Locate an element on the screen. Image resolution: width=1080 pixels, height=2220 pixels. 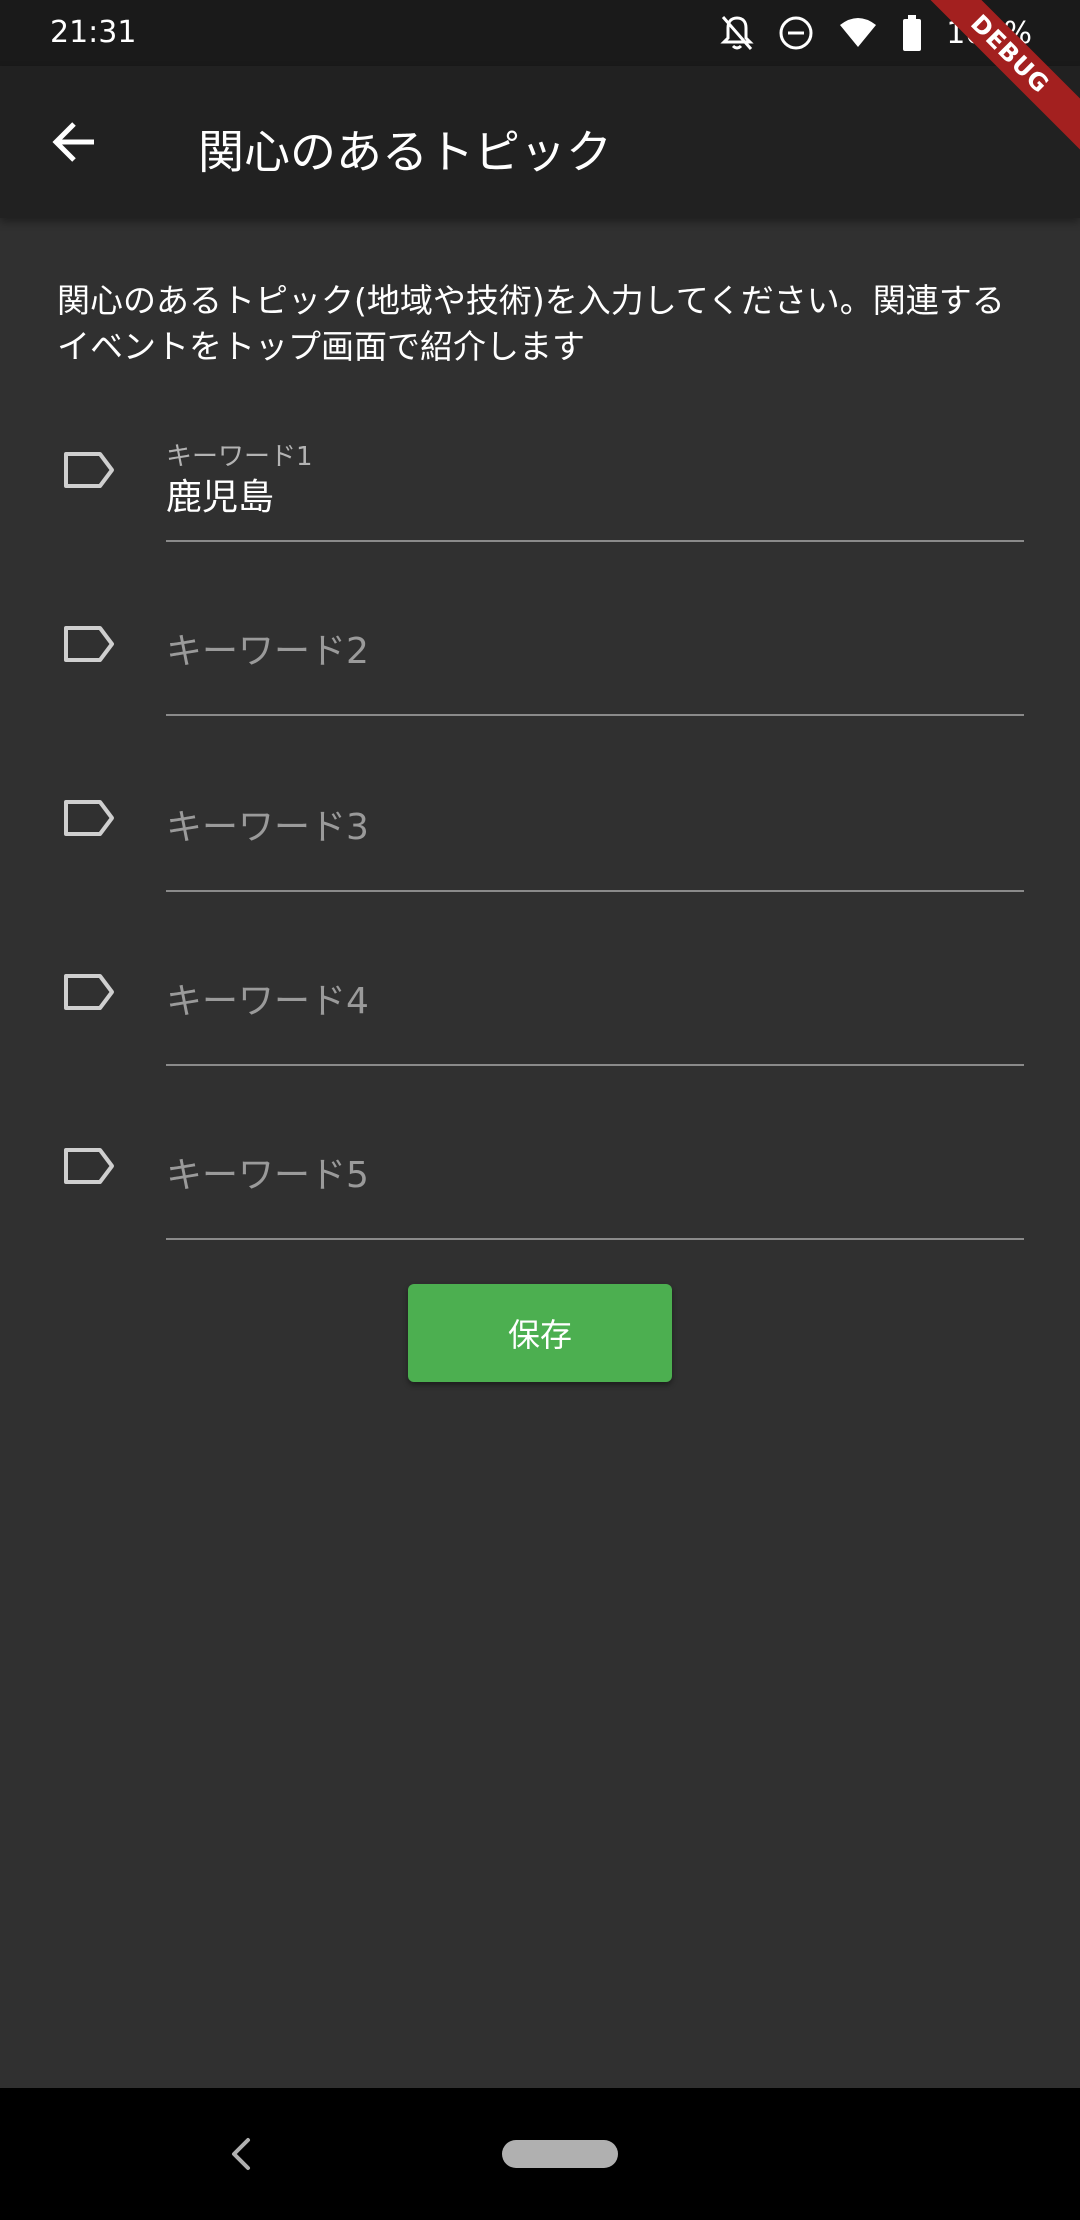
keyword-field-1-underline is located at coordinates (595, 541).